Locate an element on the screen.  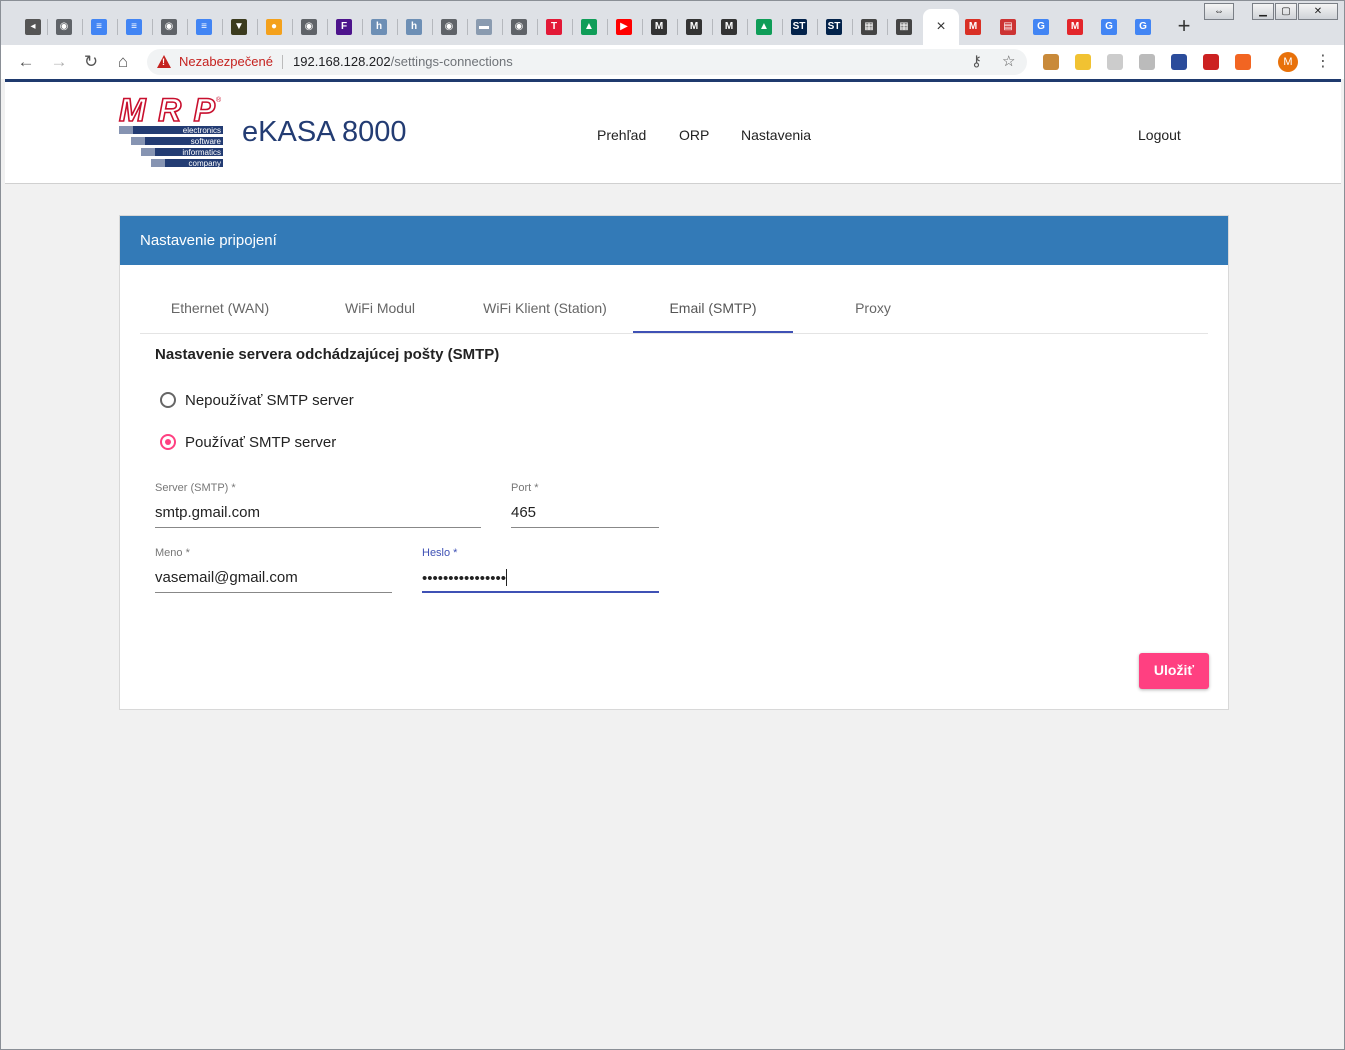
browser-tab: ◂ is located at coordinates (33, 27).